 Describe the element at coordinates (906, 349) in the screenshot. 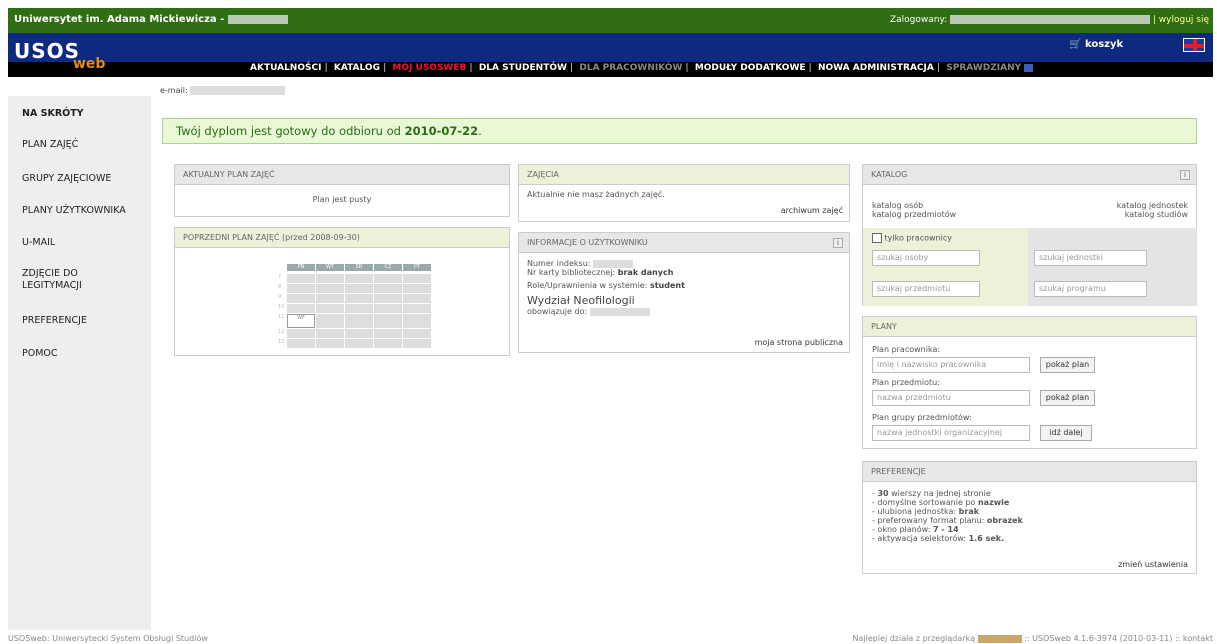

I see `worker-plan-label: Plan pracownika:` at that location.